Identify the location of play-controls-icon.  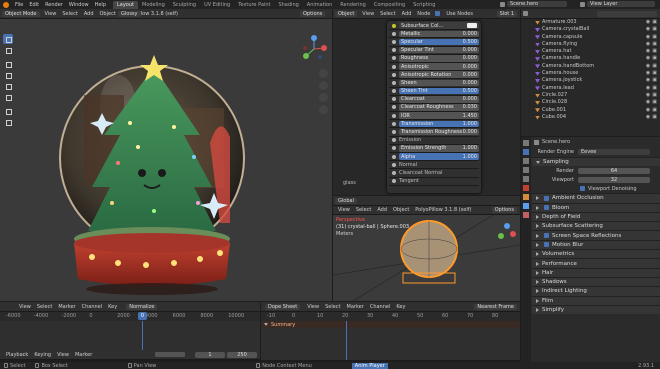
(170, 354).